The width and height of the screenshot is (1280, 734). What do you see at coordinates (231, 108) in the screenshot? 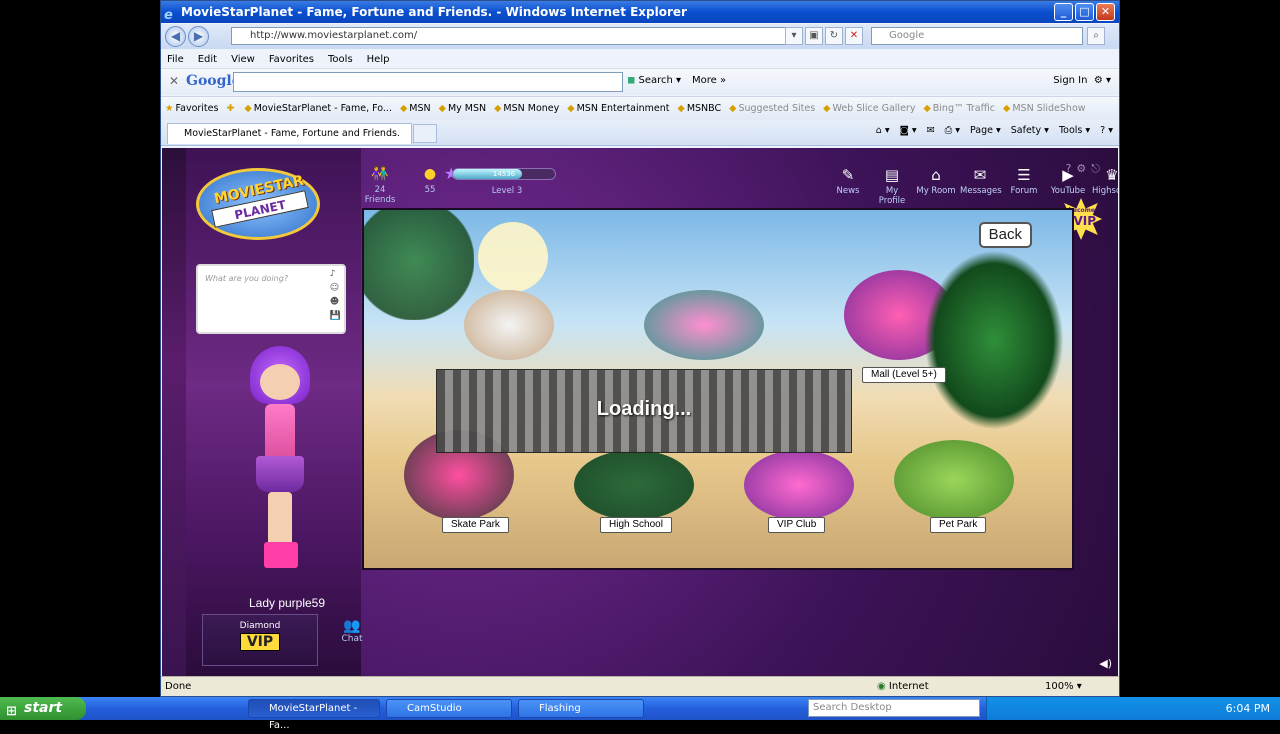
I see `add-favorite-icon: ✚` at bounding box center [231, 108].